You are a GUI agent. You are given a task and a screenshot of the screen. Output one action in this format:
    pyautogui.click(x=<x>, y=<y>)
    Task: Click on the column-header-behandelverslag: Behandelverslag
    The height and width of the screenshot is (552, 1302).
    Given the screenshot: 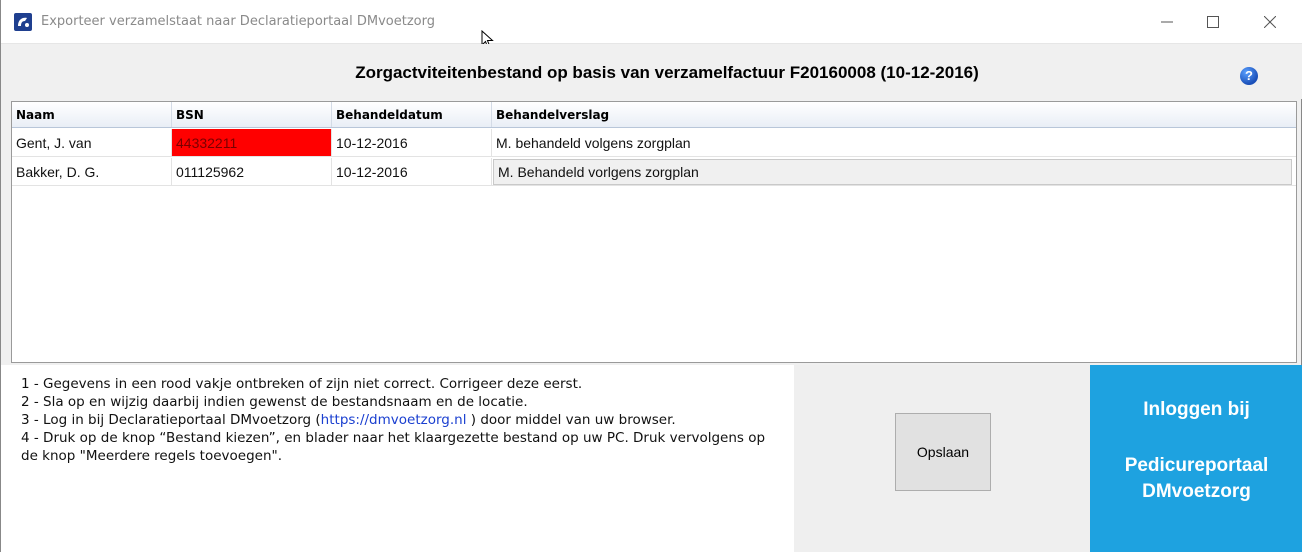 What is the action you would take?
    pyautogui.click(x=894, y=114)
    